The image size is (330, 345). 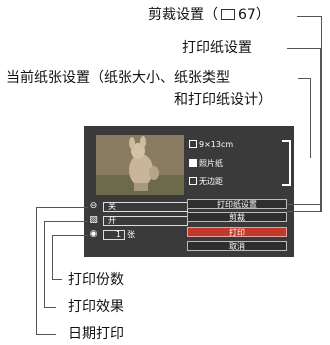 I want to click on trim-leader, so click(x=309, y=16).